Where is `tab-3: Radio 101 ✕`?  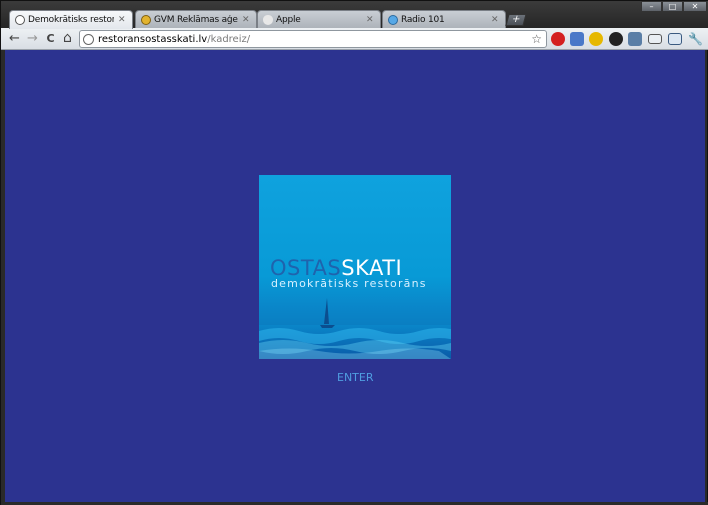 tab-3: Radio 101 ✕ is located at coordinates (444, 19).